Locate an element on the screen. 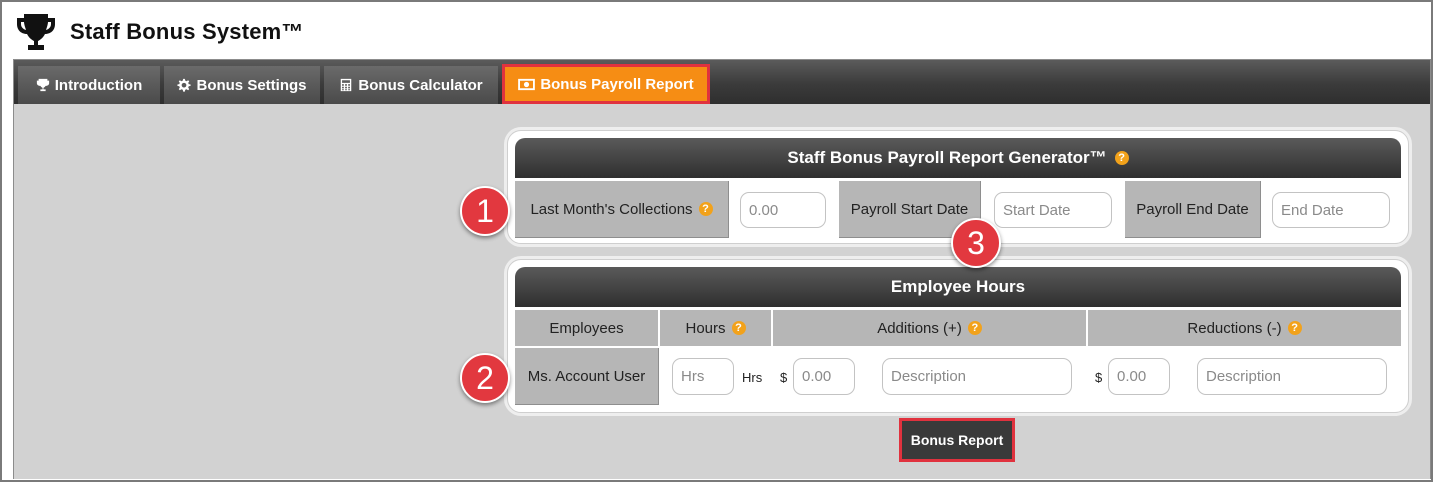  reduction-amount-input is located at coordinates (1139, 376).